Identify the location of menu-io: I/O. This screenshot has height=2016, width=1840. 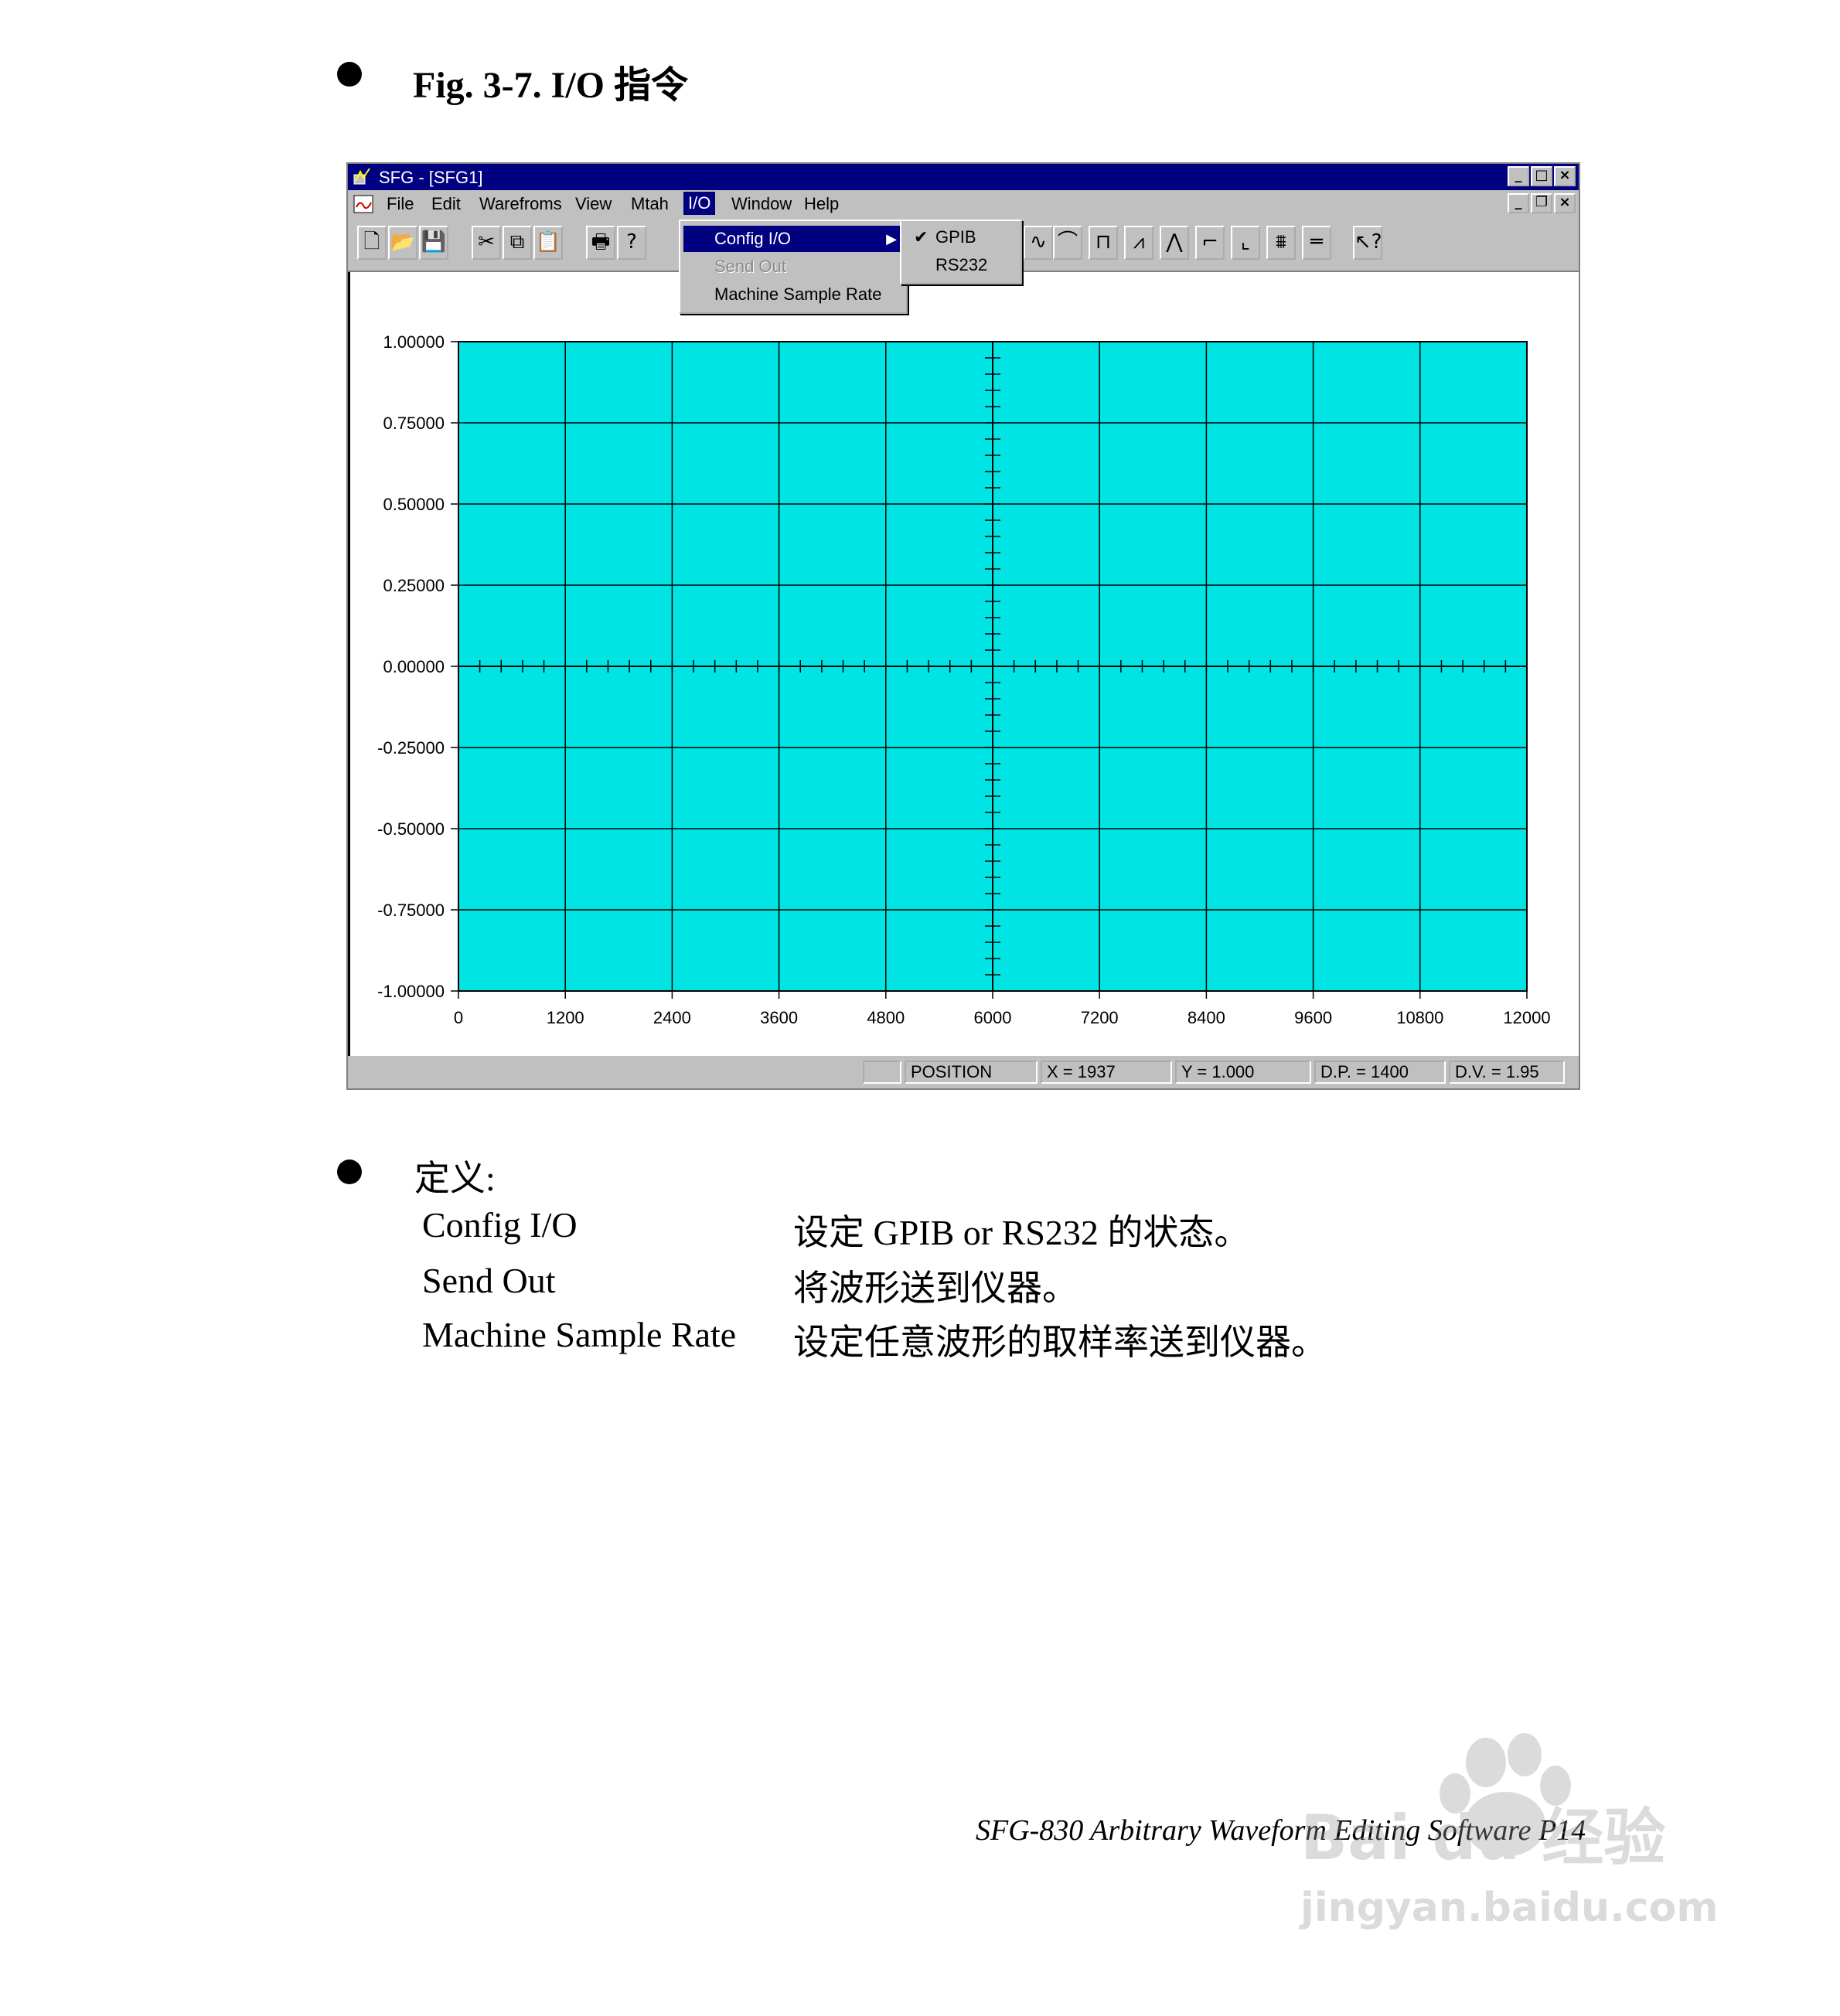
(699, 203).